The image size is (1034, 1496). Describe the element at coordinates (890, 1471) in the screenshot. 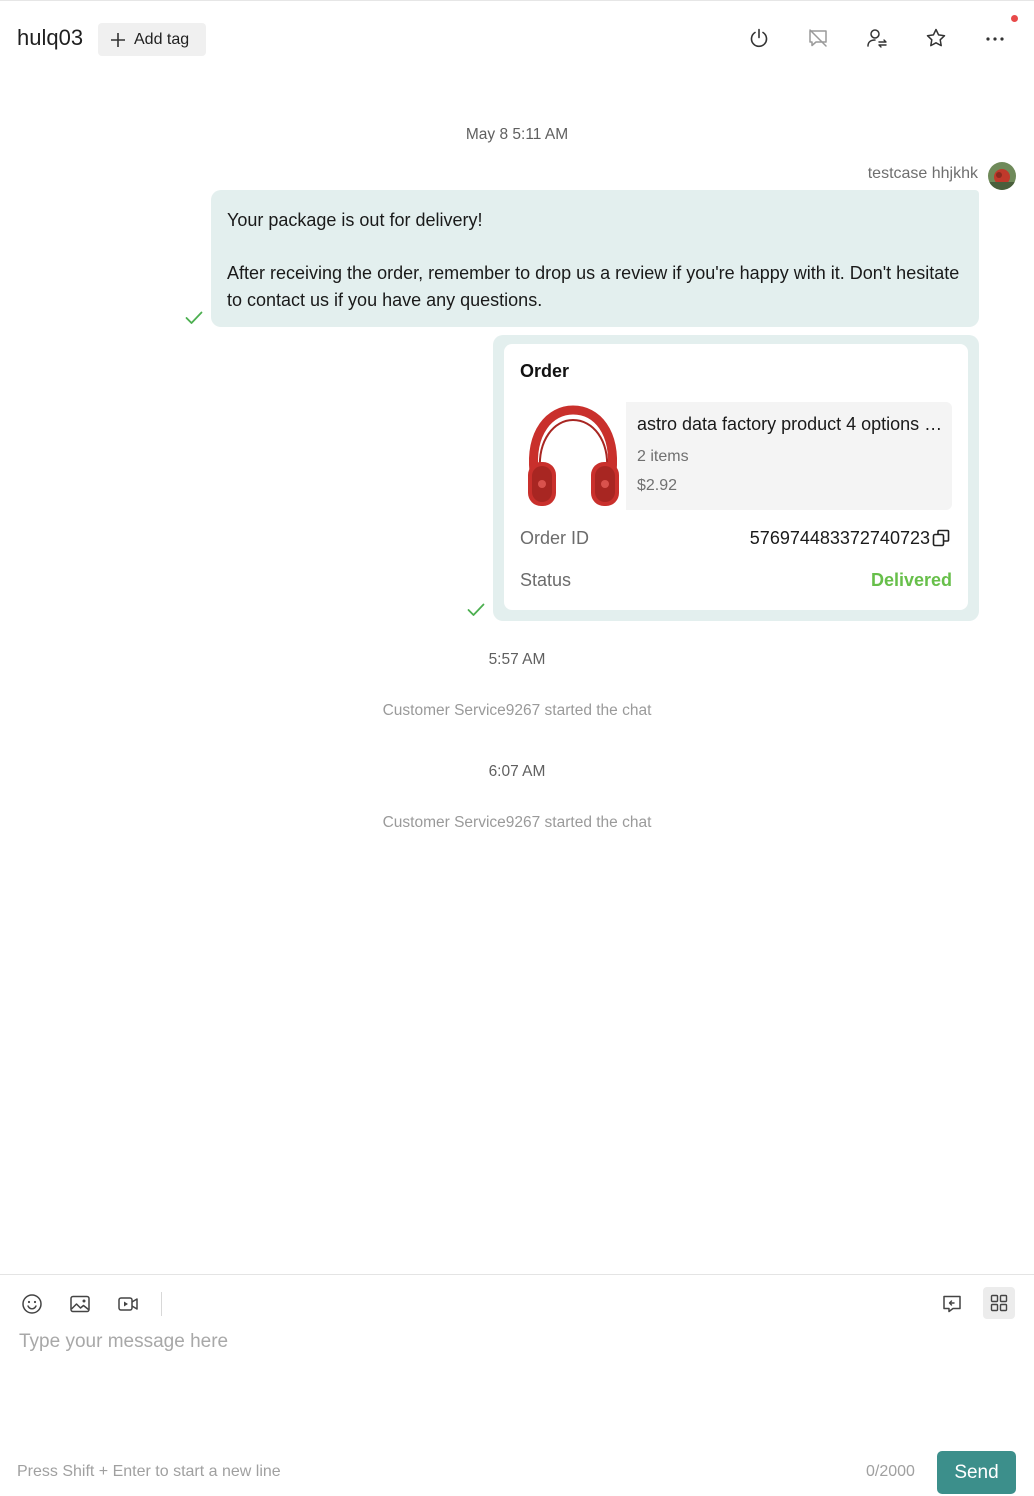

I see `character-counter: 0/2000` at that location.